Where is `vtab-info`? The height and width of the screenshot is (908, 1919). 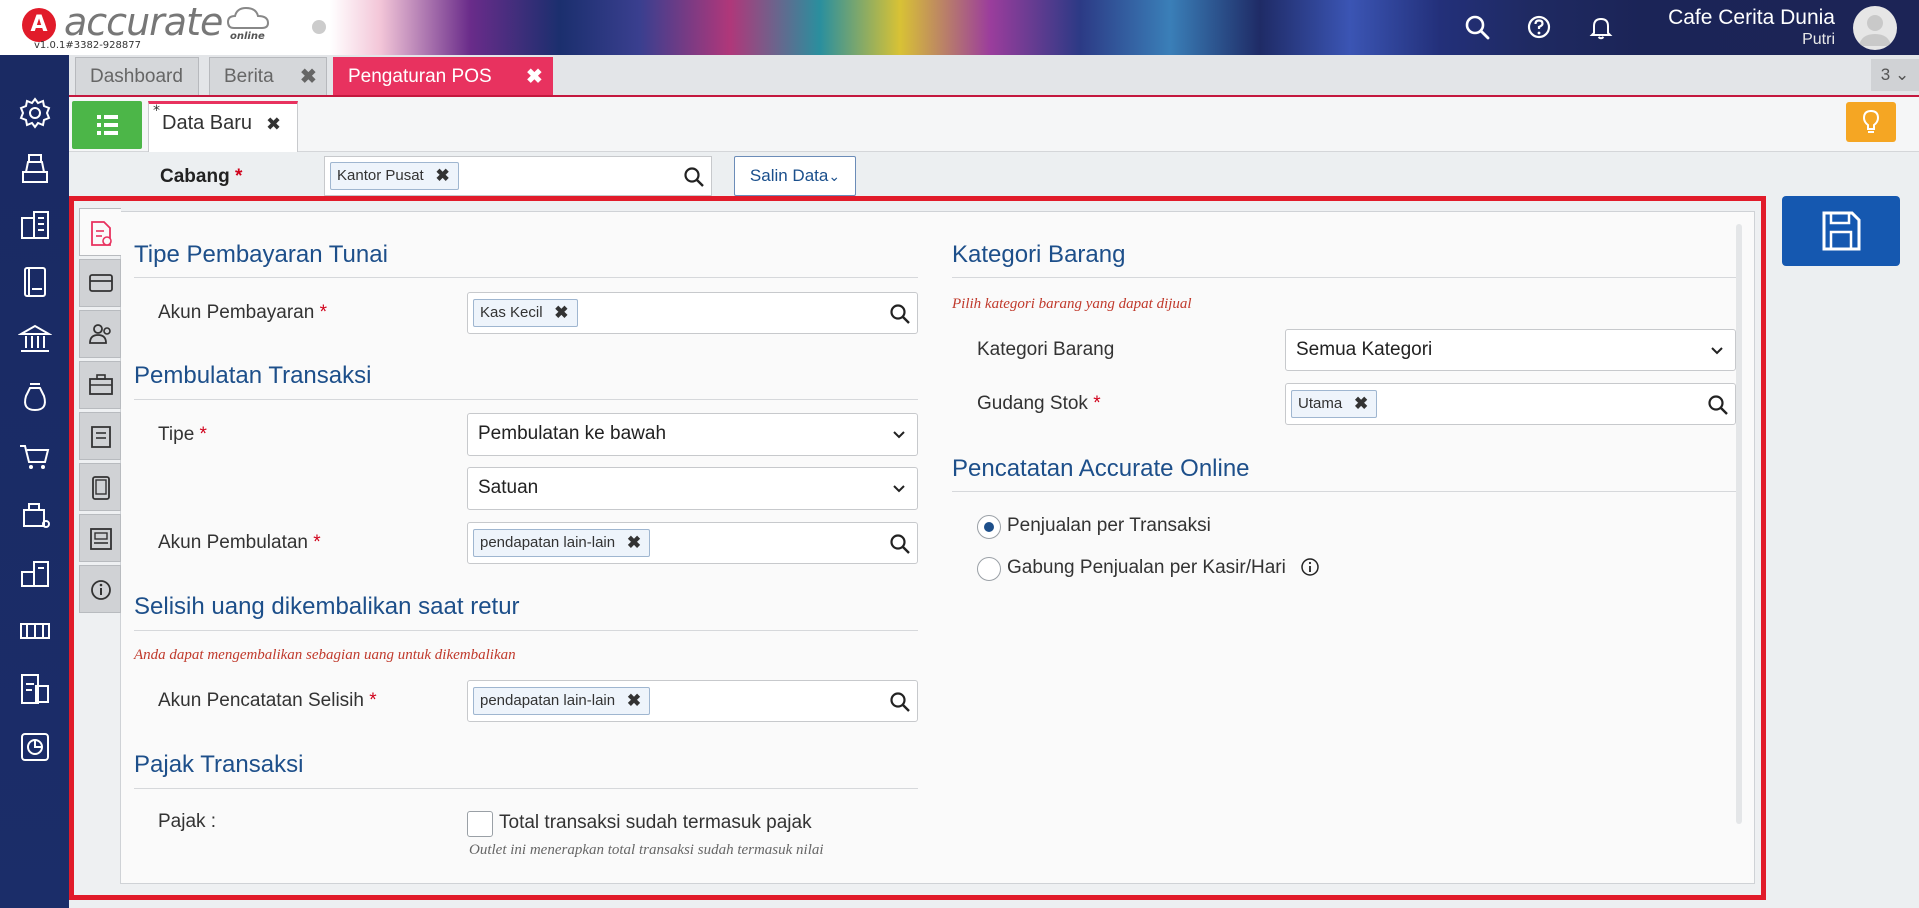 vtab-info is located at coordinates (100, 589).